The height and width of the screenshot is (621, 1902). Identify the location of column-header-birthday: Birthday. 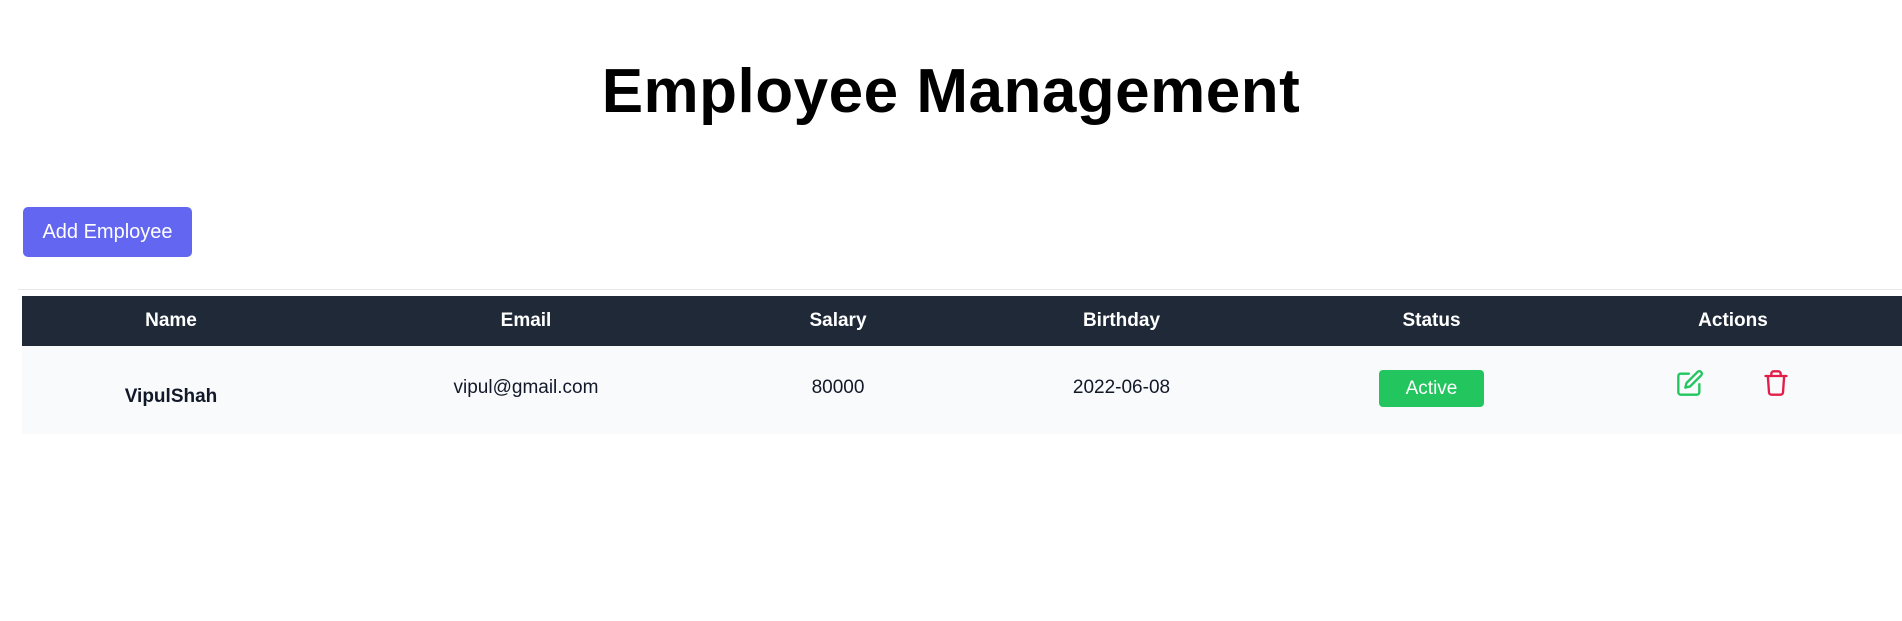
(1121, 320).